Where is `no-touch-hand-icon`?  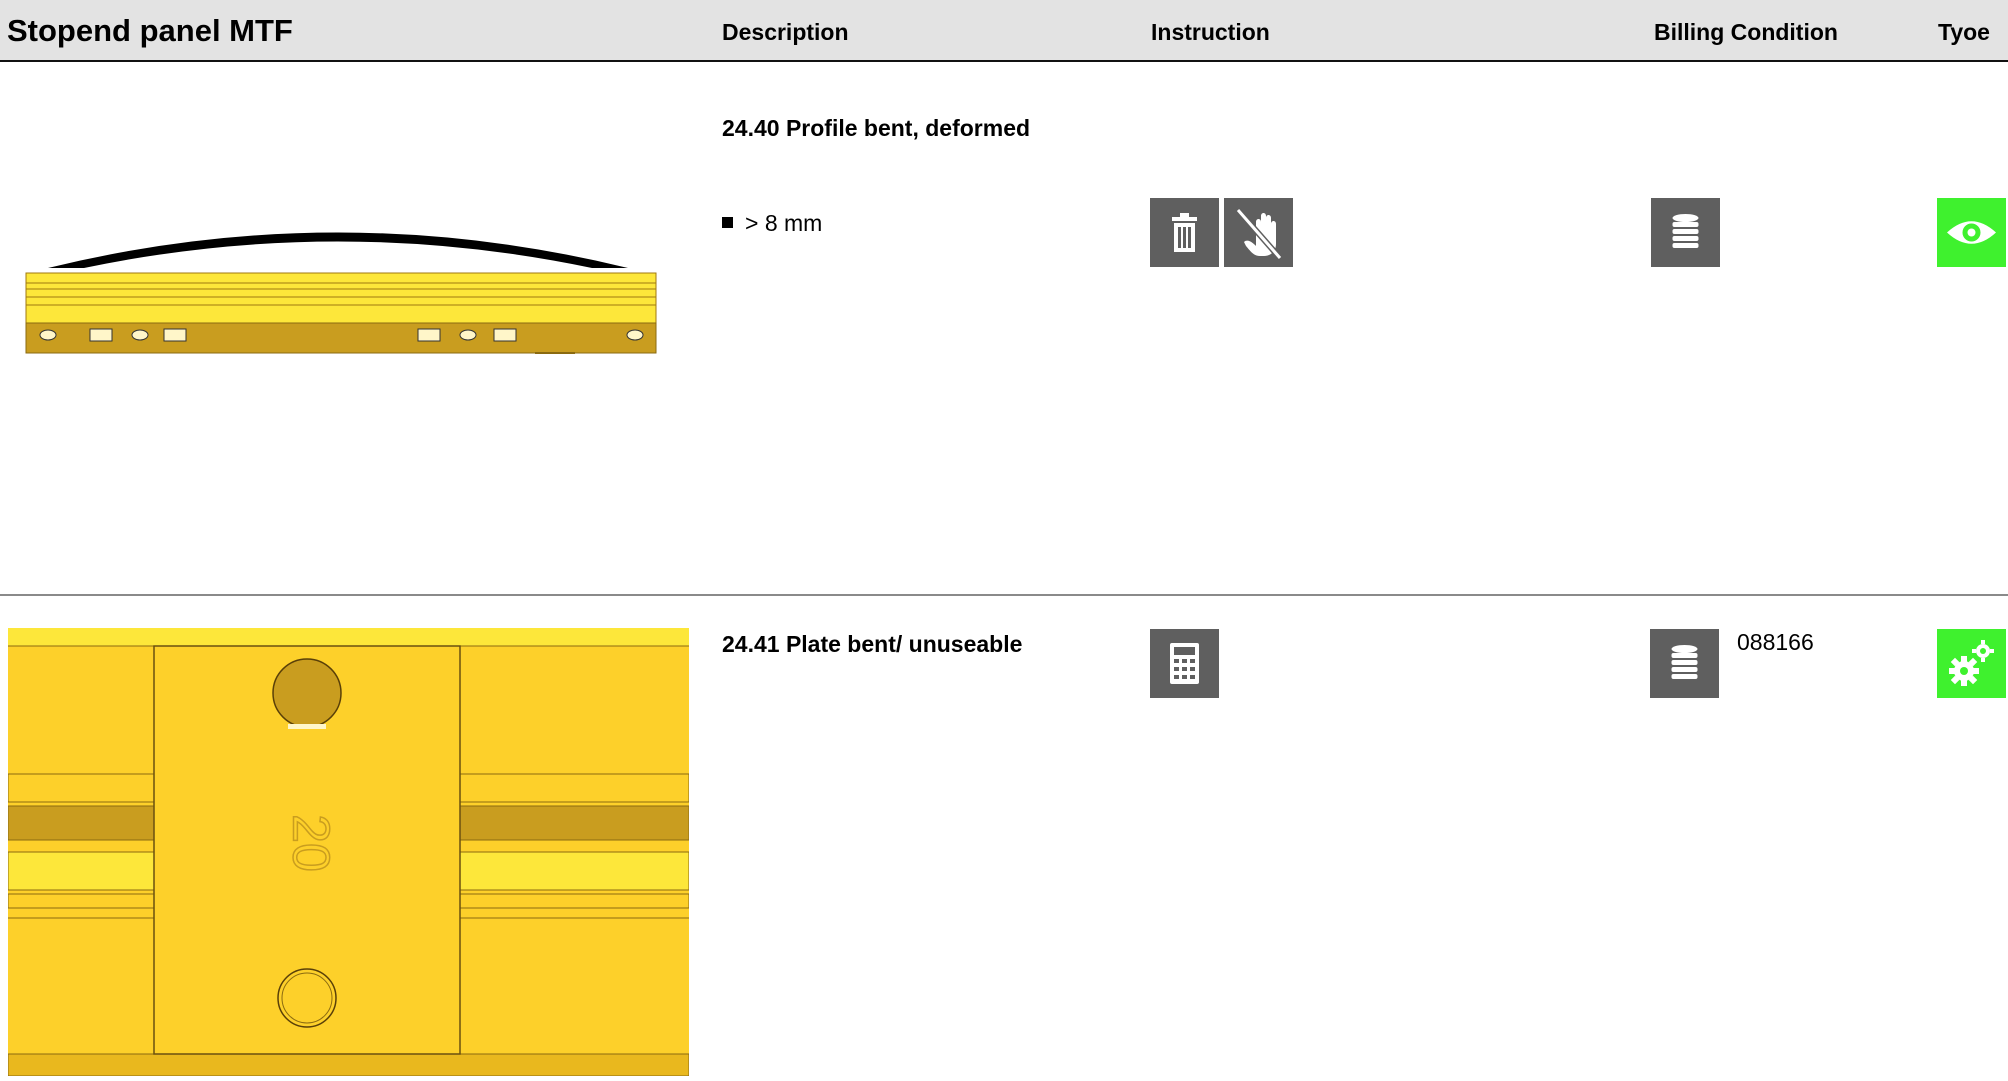 no-touch-hand-icon is located at coordinates (1258, 232).